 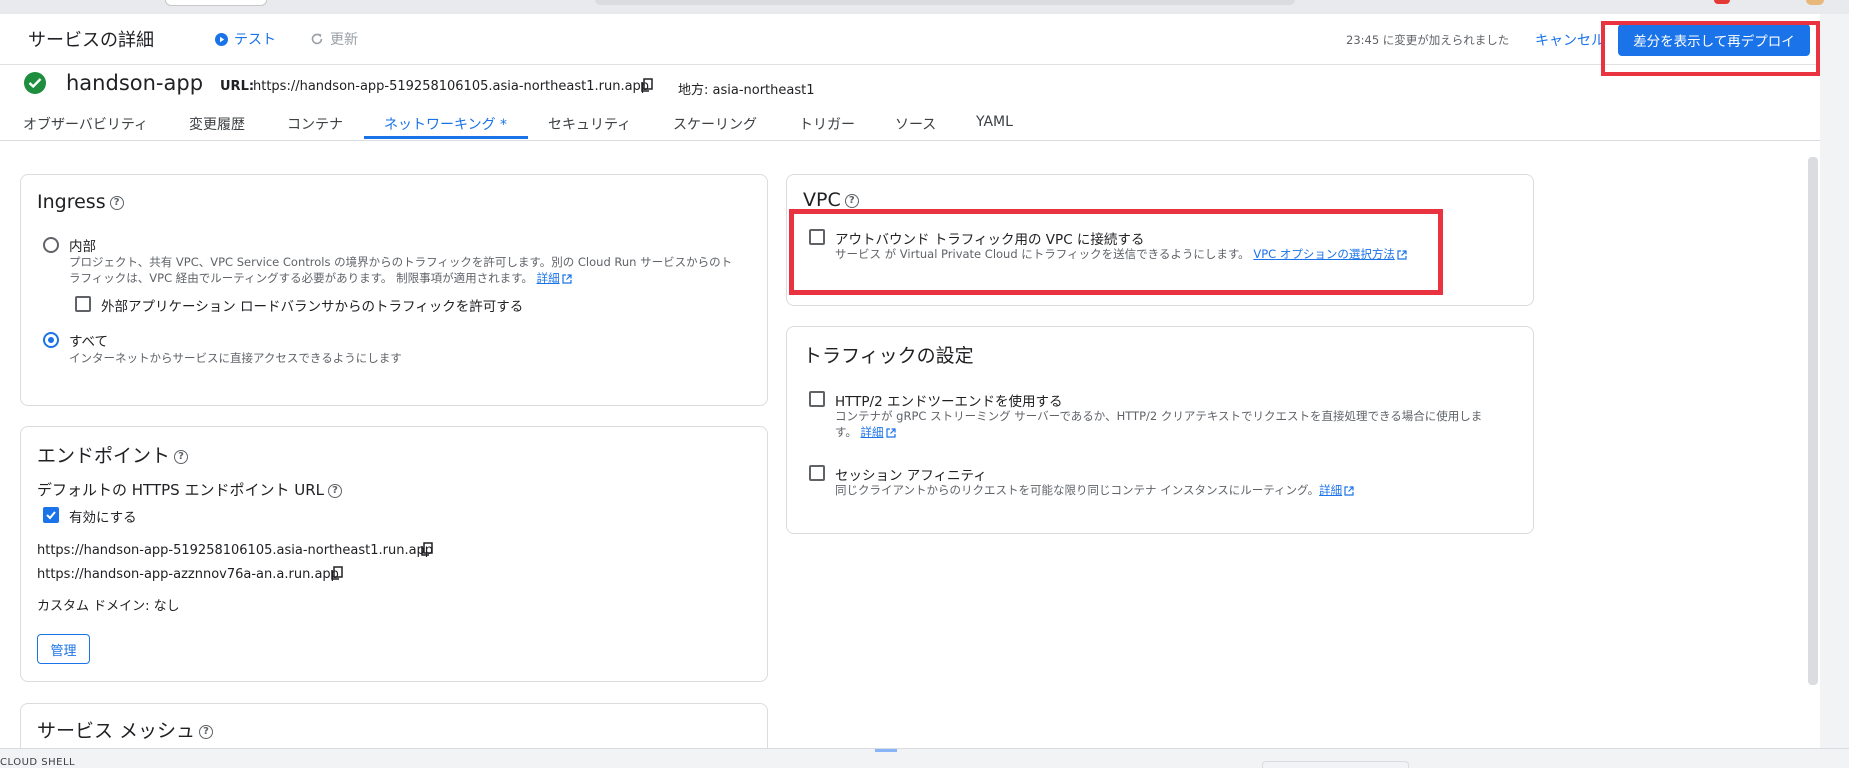 I want to click on test-button: テスト, so click(x=245, y=39).